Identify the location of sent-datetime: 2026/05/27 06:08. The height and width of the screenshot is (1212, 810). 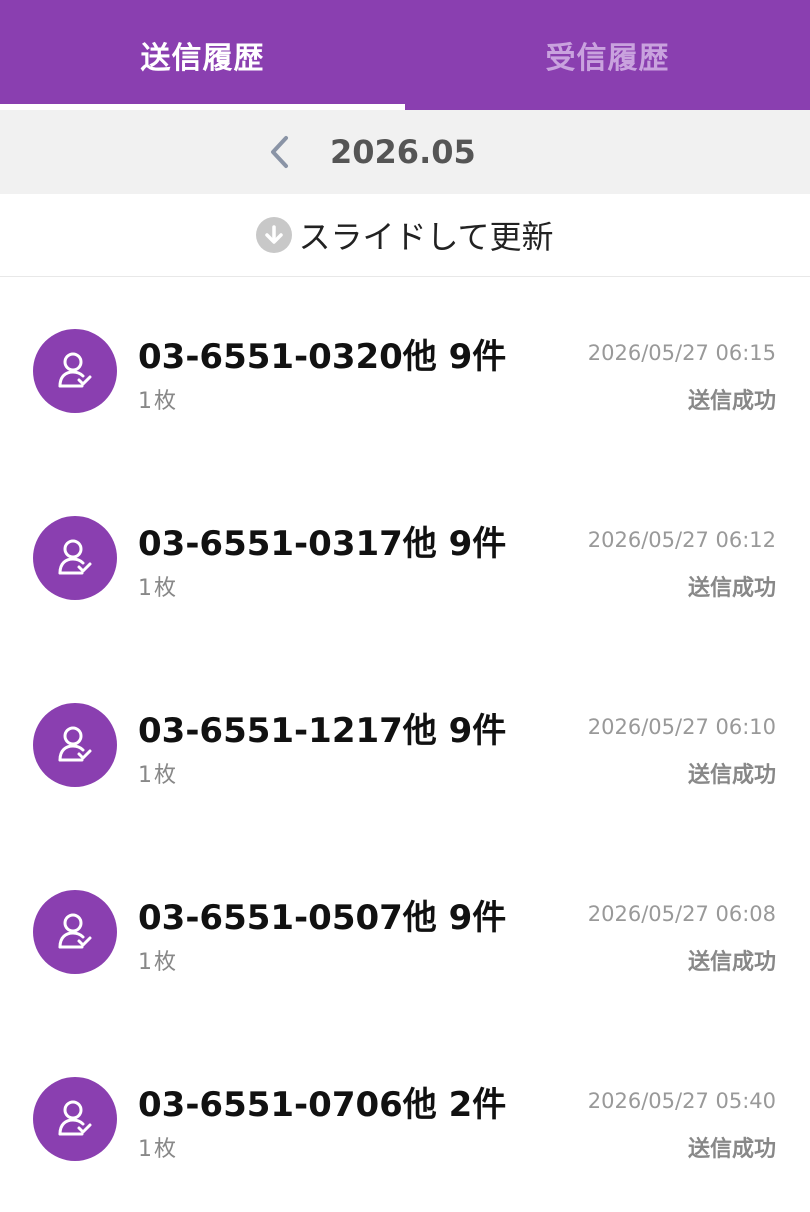
(681, 914).